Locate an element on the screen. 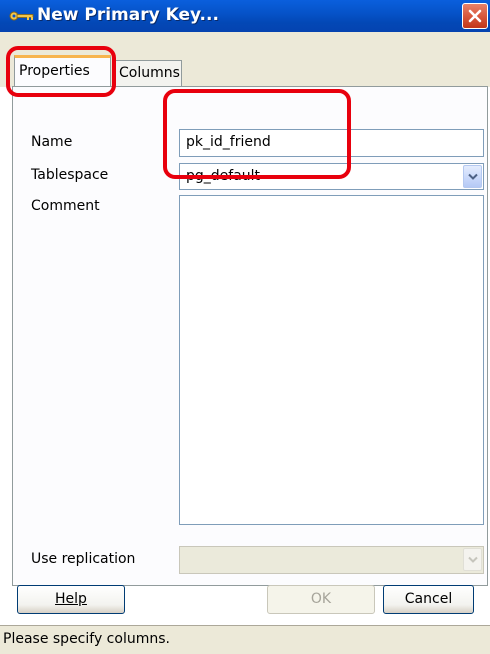 This screenshot has width=490, height=654. ok-button: OK is located at coordinates (321, 599).